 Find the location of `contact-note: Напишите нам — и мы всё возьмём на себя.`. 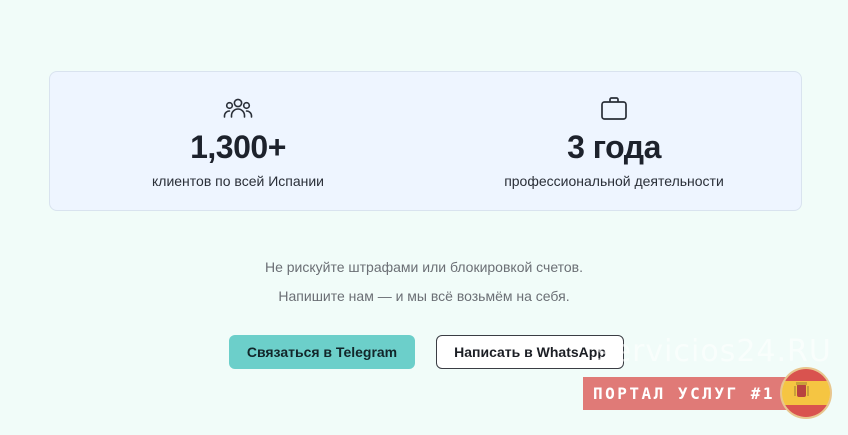

contact-note: Напишите нам — и мы всё возьмём на себя. is located at coordinates (424, 296).